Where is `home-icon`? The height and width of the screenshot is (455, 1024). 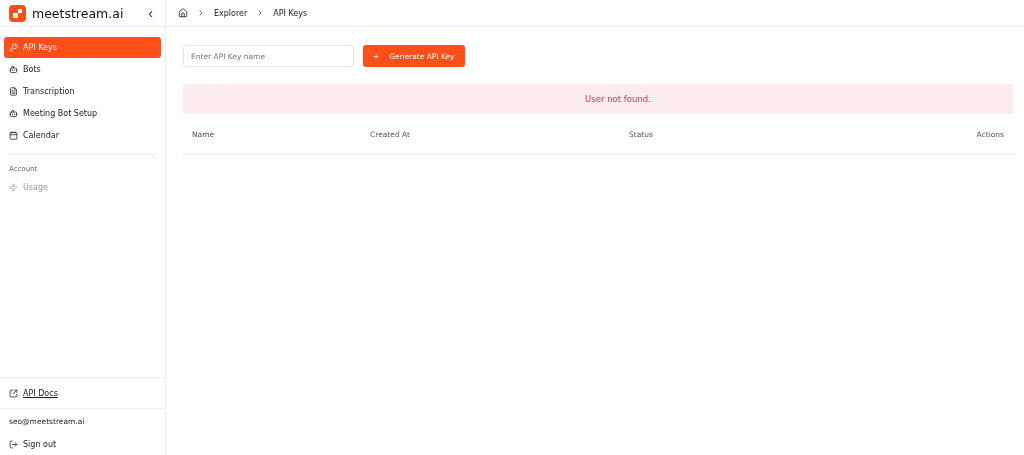 home-icon is located at coordinates (183, 13).